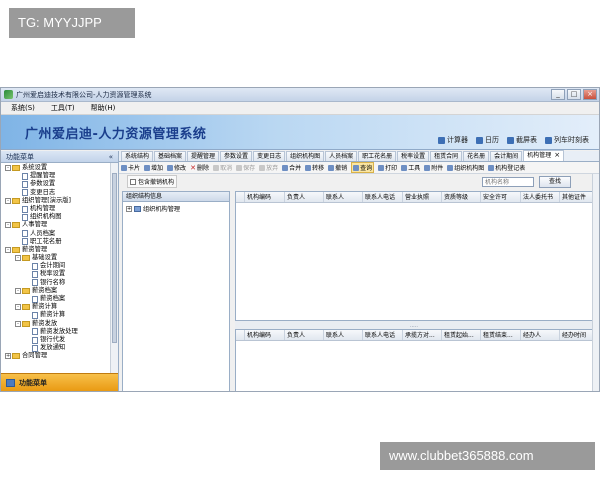 The width and height of the screenshot is (600, 480). Describe the element at coordinates (387, 167) in the screenshot. I see `toolbar-button-11: 打印` at that location.